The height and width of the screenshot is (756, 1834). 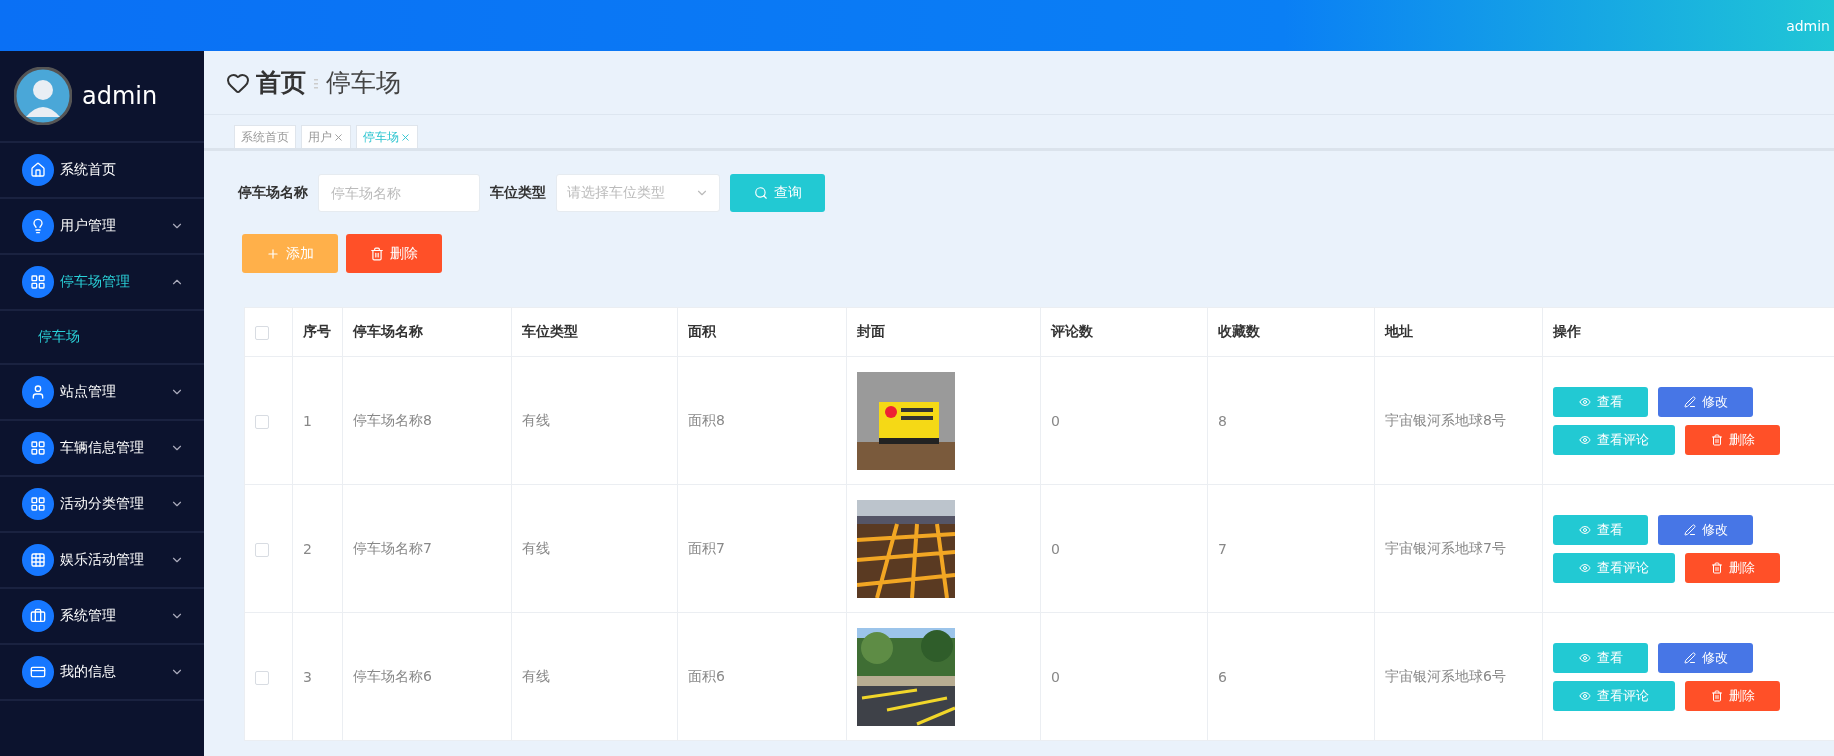 What do you see at coordinates (281, 82) in the screenshot?
I see `breadcrumb-home: 首页` at bounding box center [281, 82].